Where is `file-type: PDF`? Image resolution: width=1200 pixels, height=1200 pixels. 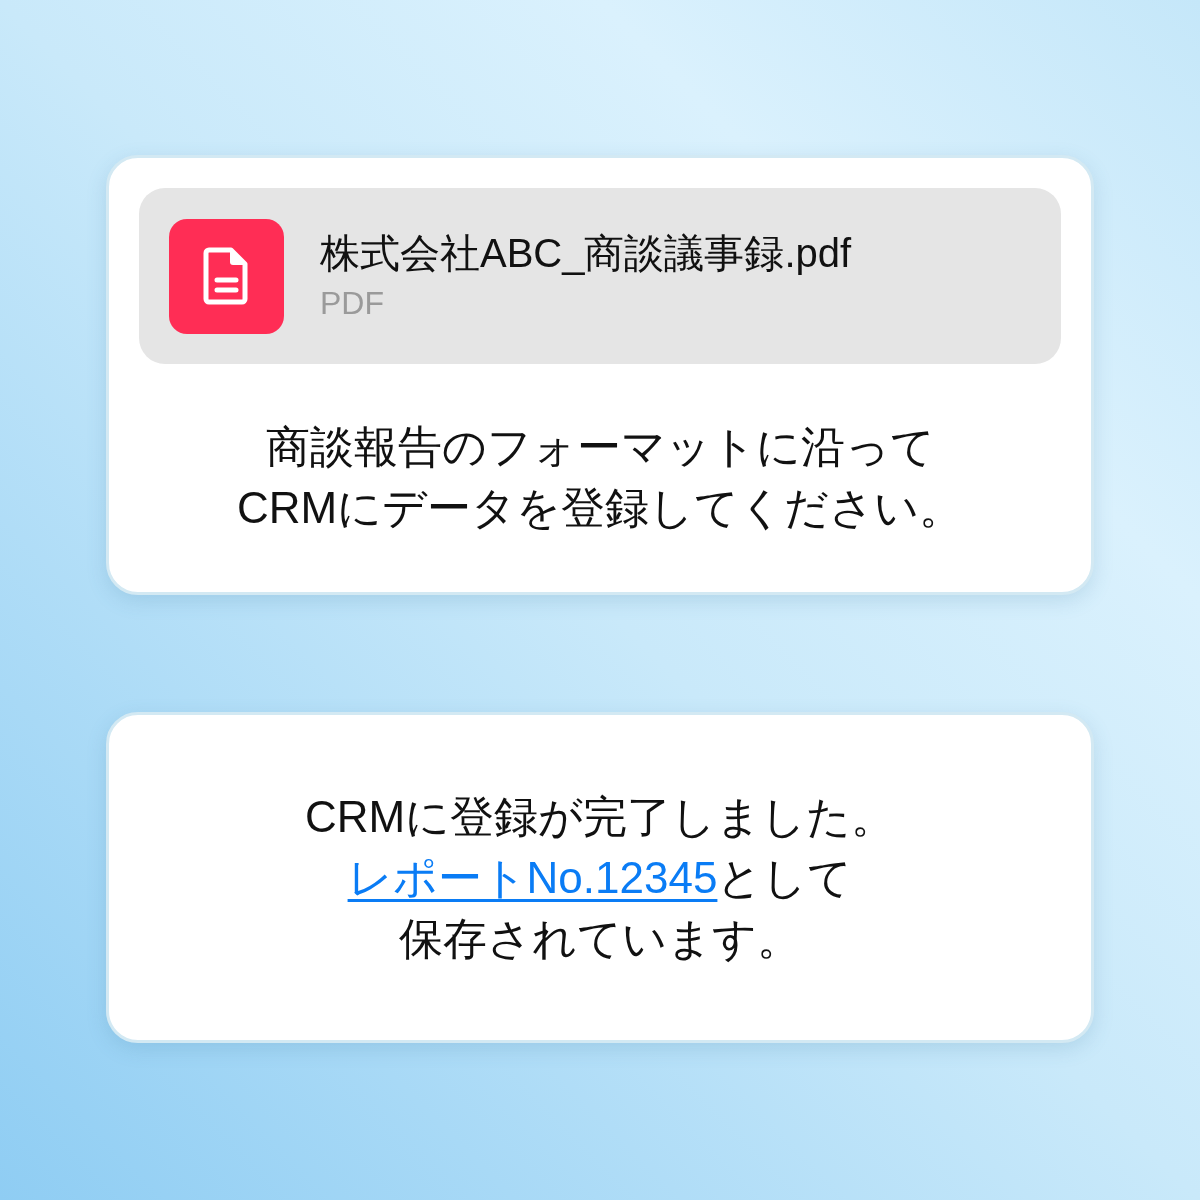
file-type: PDF is located at coordinates (352, 303).